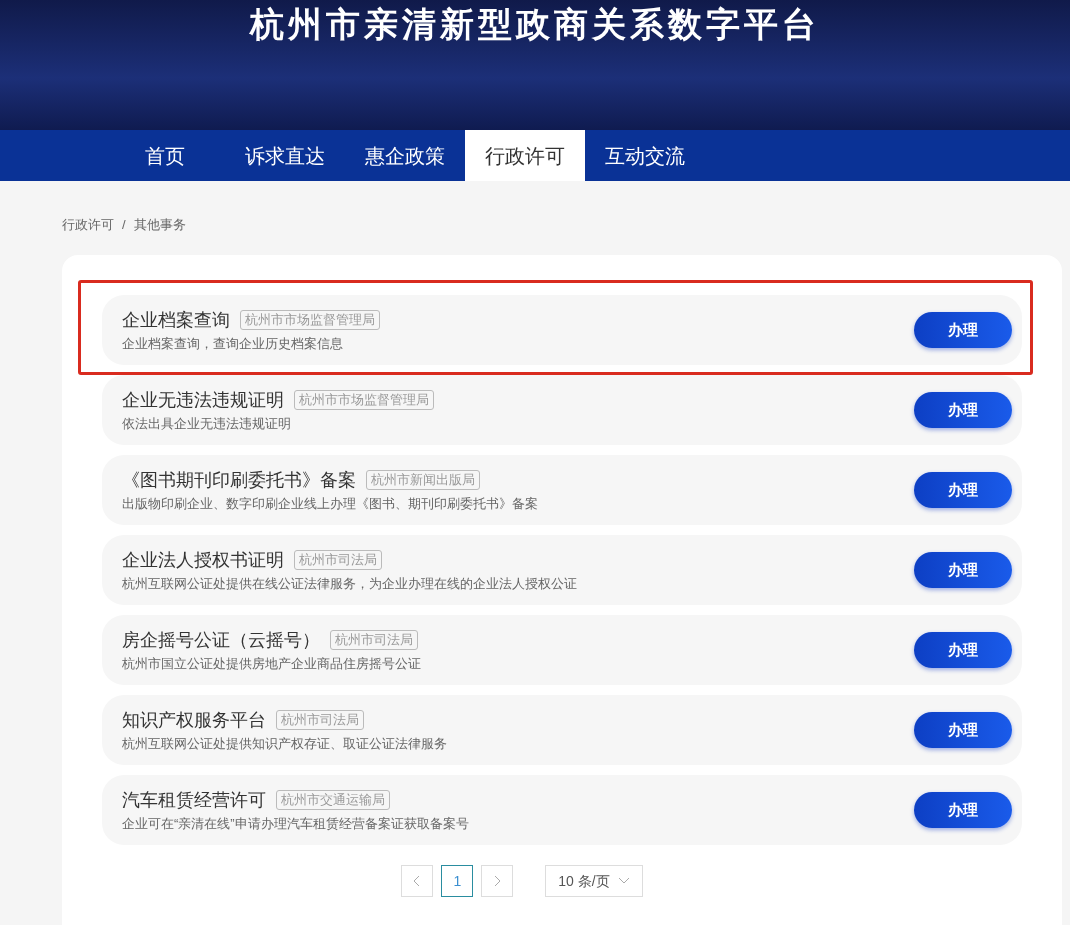 The width and height of the screenshot is (1070, 925). I want to click on site-title: 杭州市亲清新型政商关系数字平台, so click(535, 24).